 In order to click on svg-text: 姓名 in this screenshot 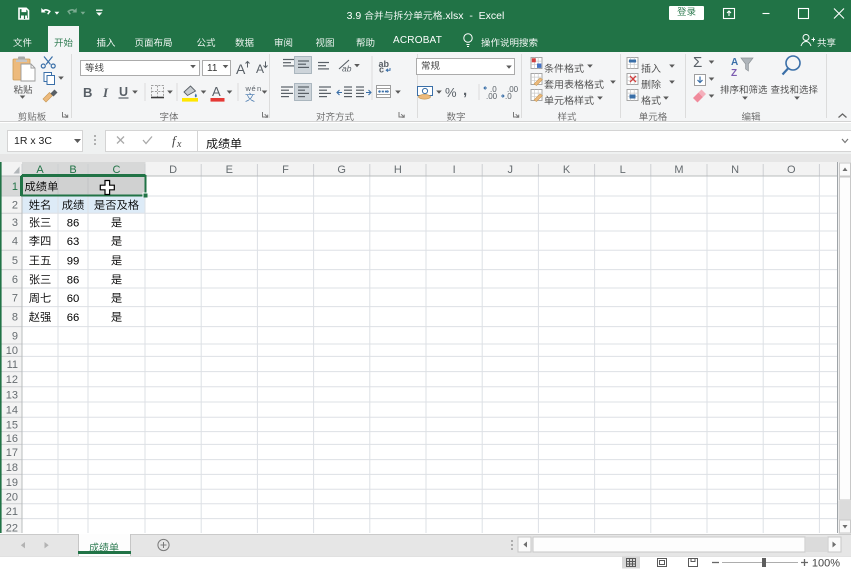, I will do `click(40, 205)`.